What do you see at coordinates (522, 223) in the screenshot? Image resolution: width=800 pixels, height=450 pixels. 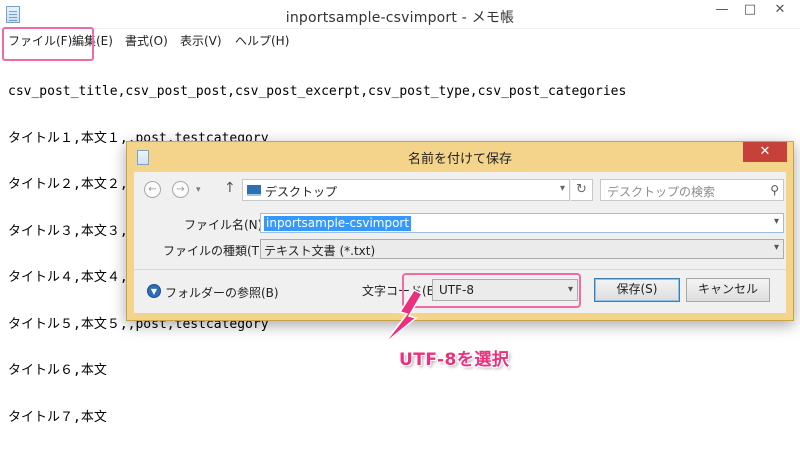 I see `filename-input: inportsample-csvimport ▾` at bounding box center [522, 223].